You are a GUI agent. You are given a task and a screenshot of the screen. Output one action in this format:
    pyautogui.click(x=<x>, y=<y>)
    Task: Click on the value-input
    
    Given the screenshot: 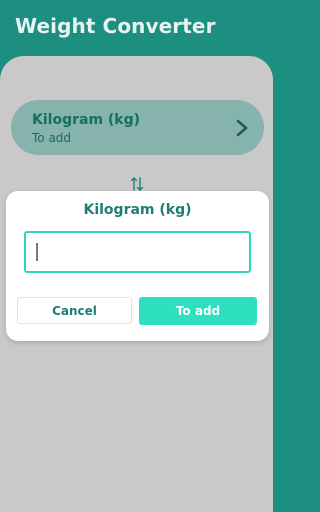 What is the action you would take?
    pyautogui.click(x=137, y=252)
    